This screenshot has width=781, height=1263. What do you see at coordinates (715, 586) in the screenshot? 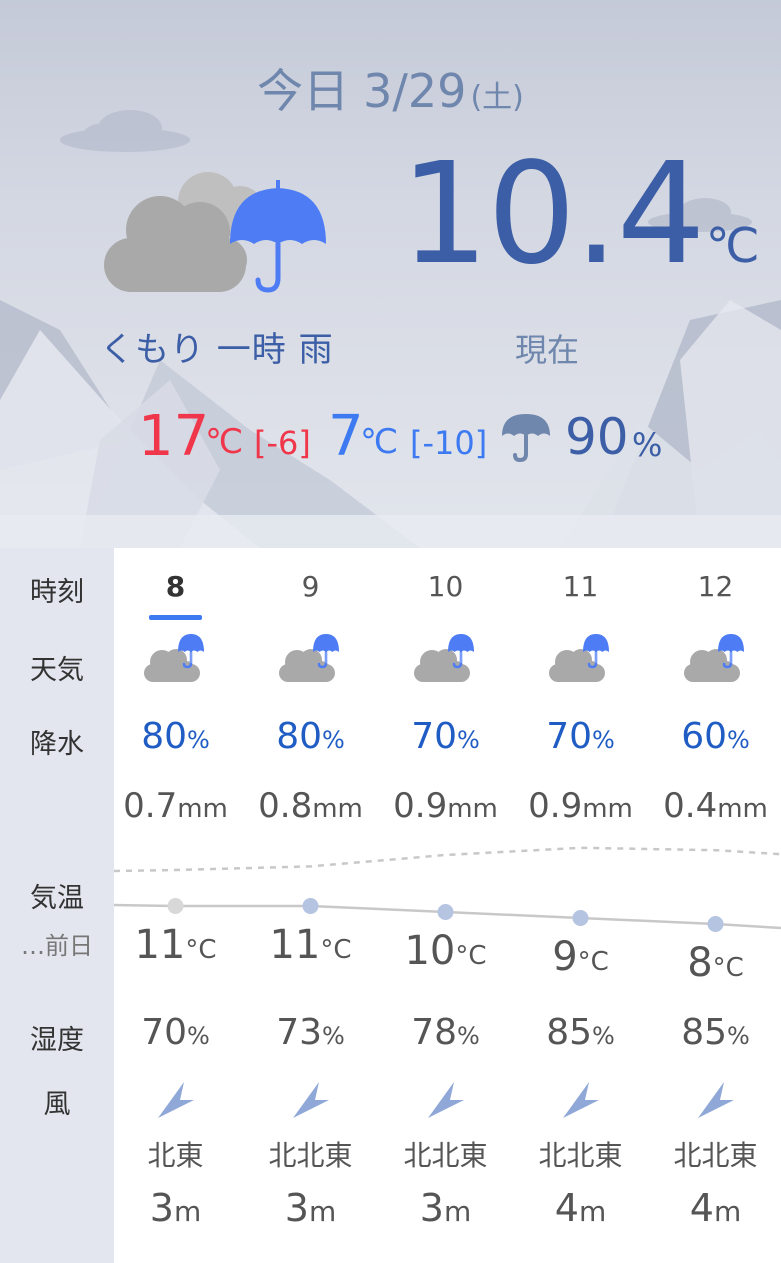
I see `hour-label: 12` at bounding box center [715, 586].